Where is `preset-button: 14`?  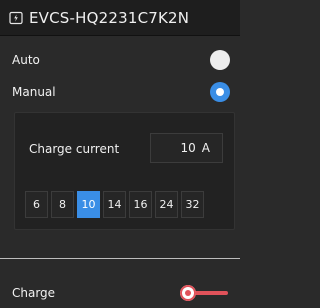
preset-button: 14 is located at coordinates (114, 204).